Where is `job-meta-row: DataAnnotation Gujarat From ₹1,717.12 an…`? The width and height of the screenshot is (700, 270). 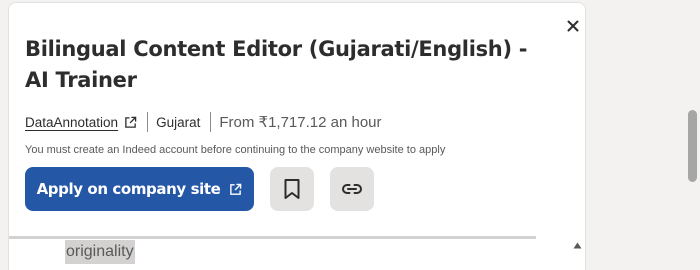
job-meta-row: DataAnnotation Gujarat From ₹1,717.12 an… is located at coordinates (203, 122).